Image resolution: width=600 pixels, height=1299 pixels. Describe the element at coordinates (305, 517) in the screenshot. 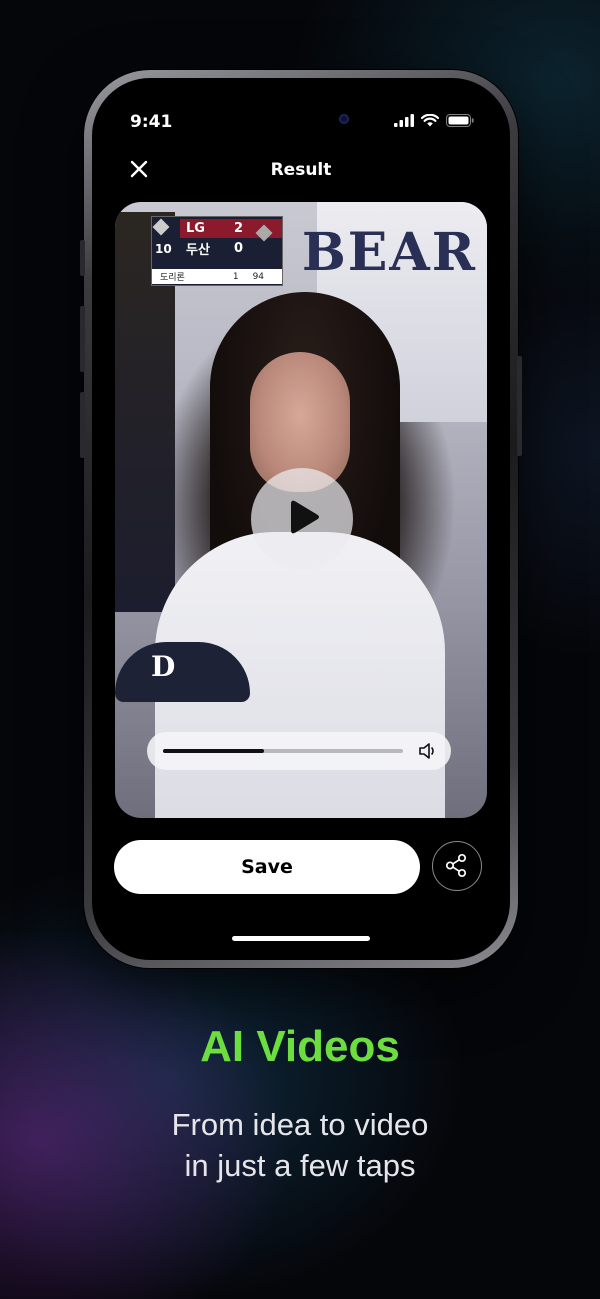

I see `play-icon` at that location.